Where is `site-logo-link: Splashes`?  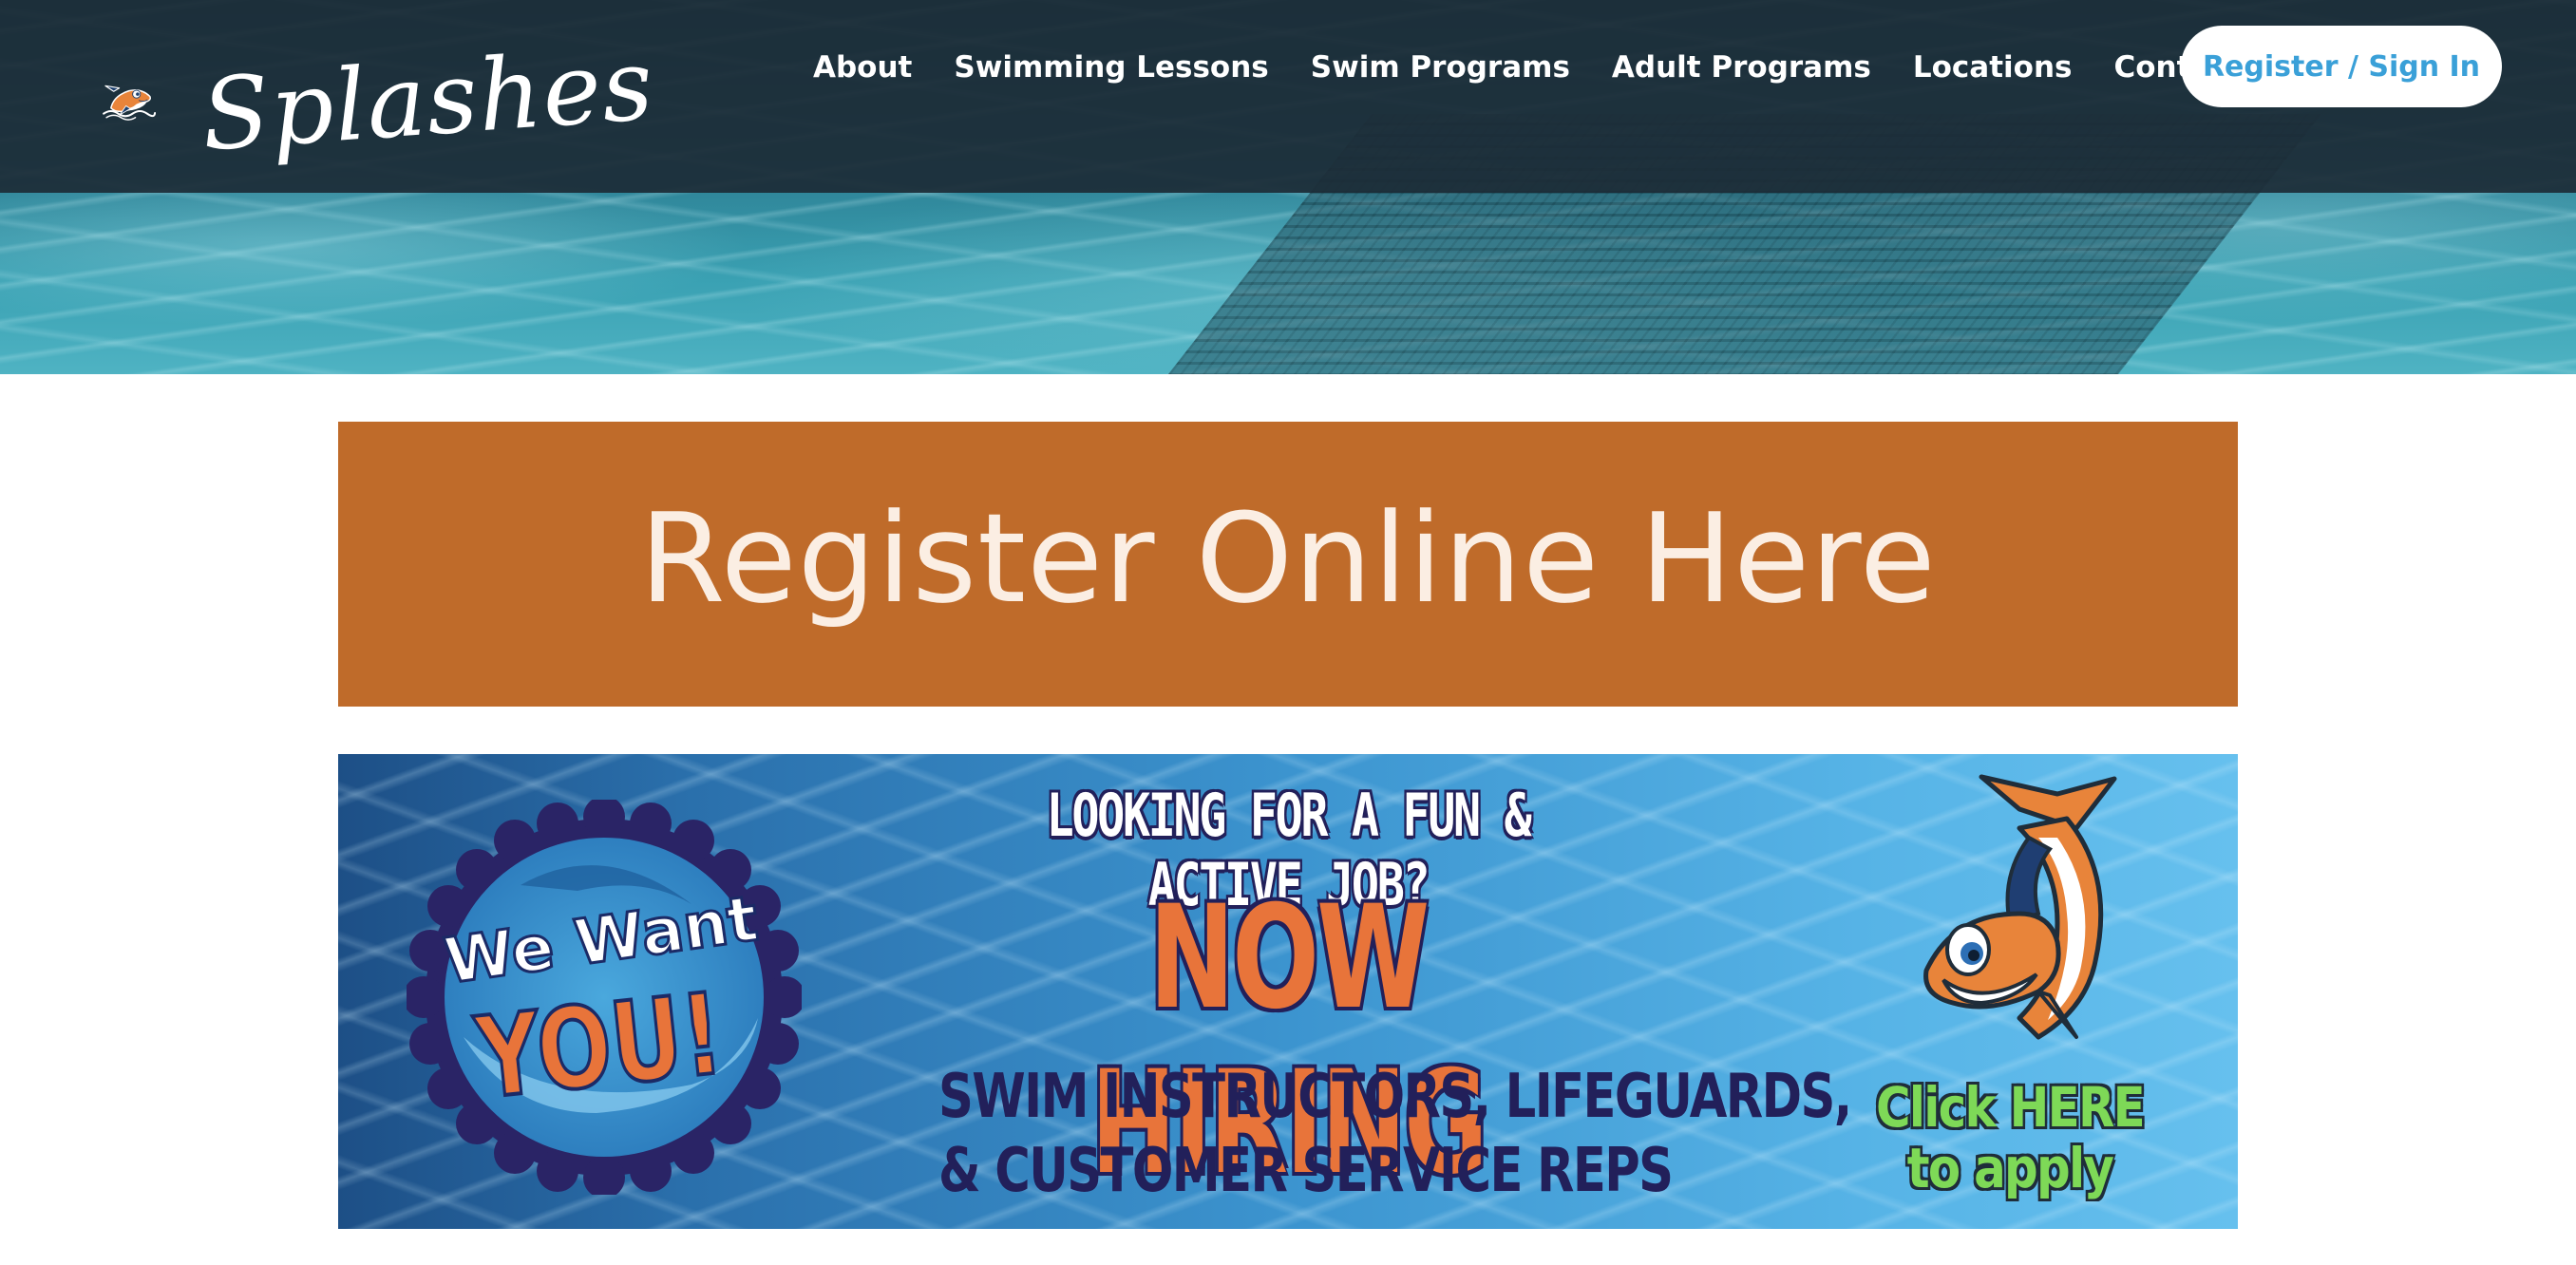
site-logo-link: Splashes is located at coordinates (380, 100).